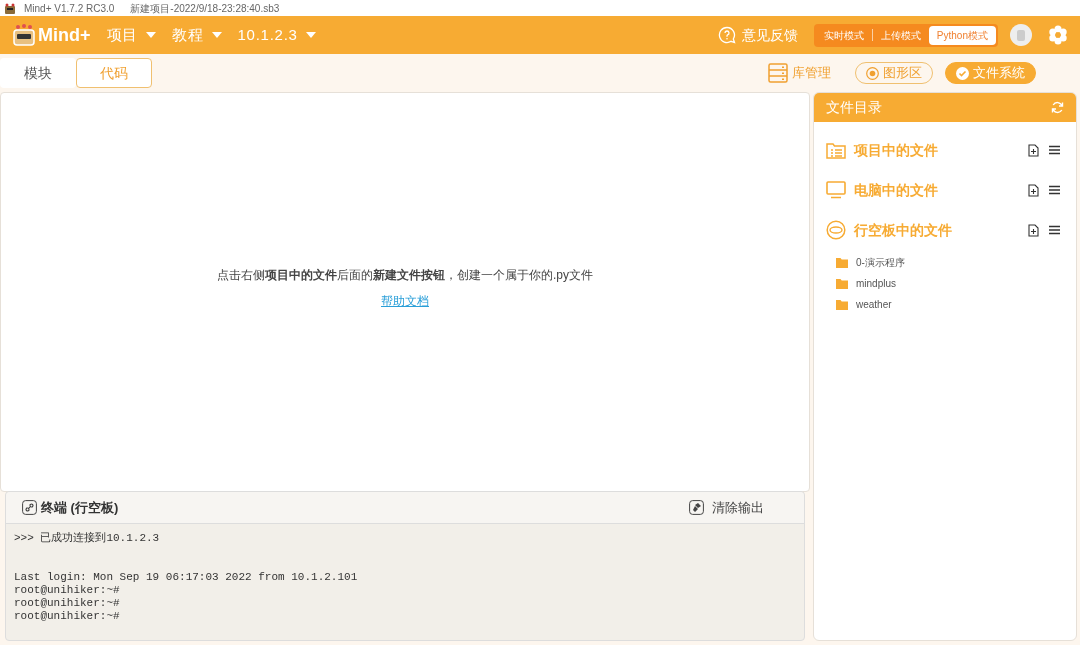 The image size is (1080, 645). What do you see at coordinates (87, 538) in the screenshot?
I see `terminal-line: >>> 已成功连接到10.1.2.3` at bounding box center [87, 538].